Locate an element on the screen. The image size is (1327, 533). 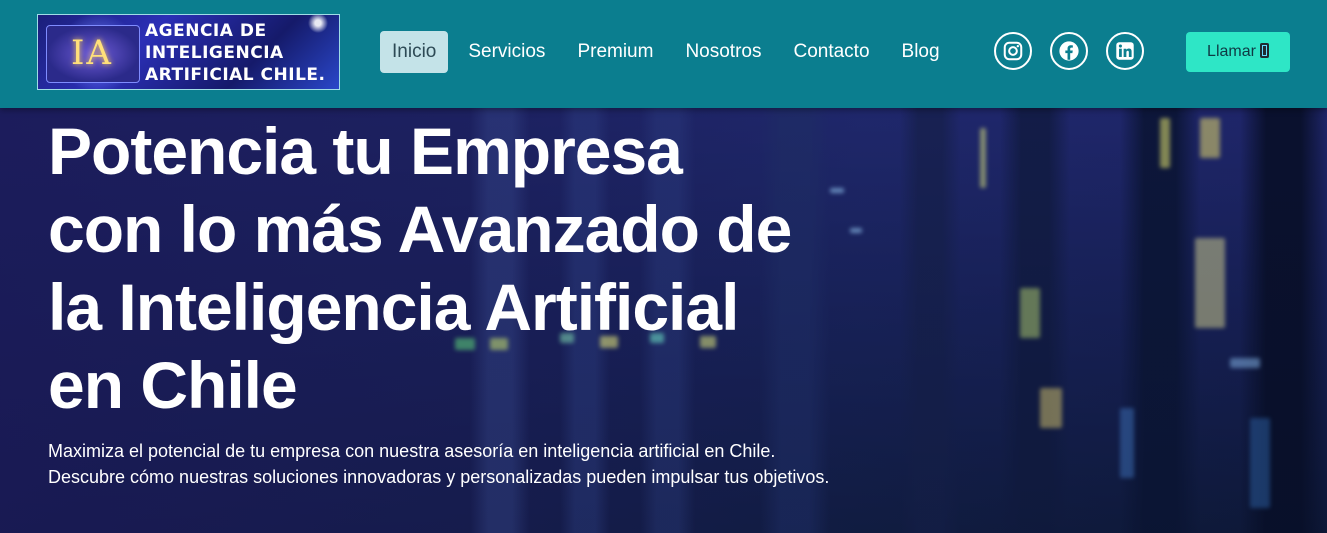
logo-monogram: IA is located at coordinates (92, 53).